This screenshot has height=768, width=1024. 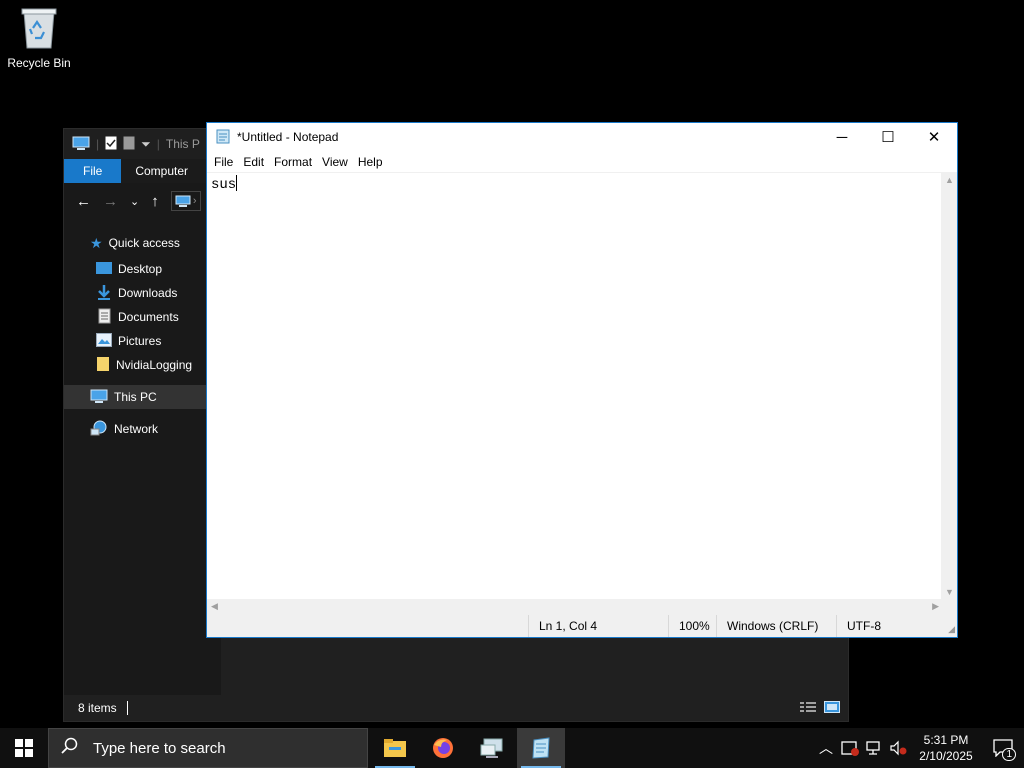 I want to click on sidebar-item-downloads: Downloads, so click(x=135, y=293).